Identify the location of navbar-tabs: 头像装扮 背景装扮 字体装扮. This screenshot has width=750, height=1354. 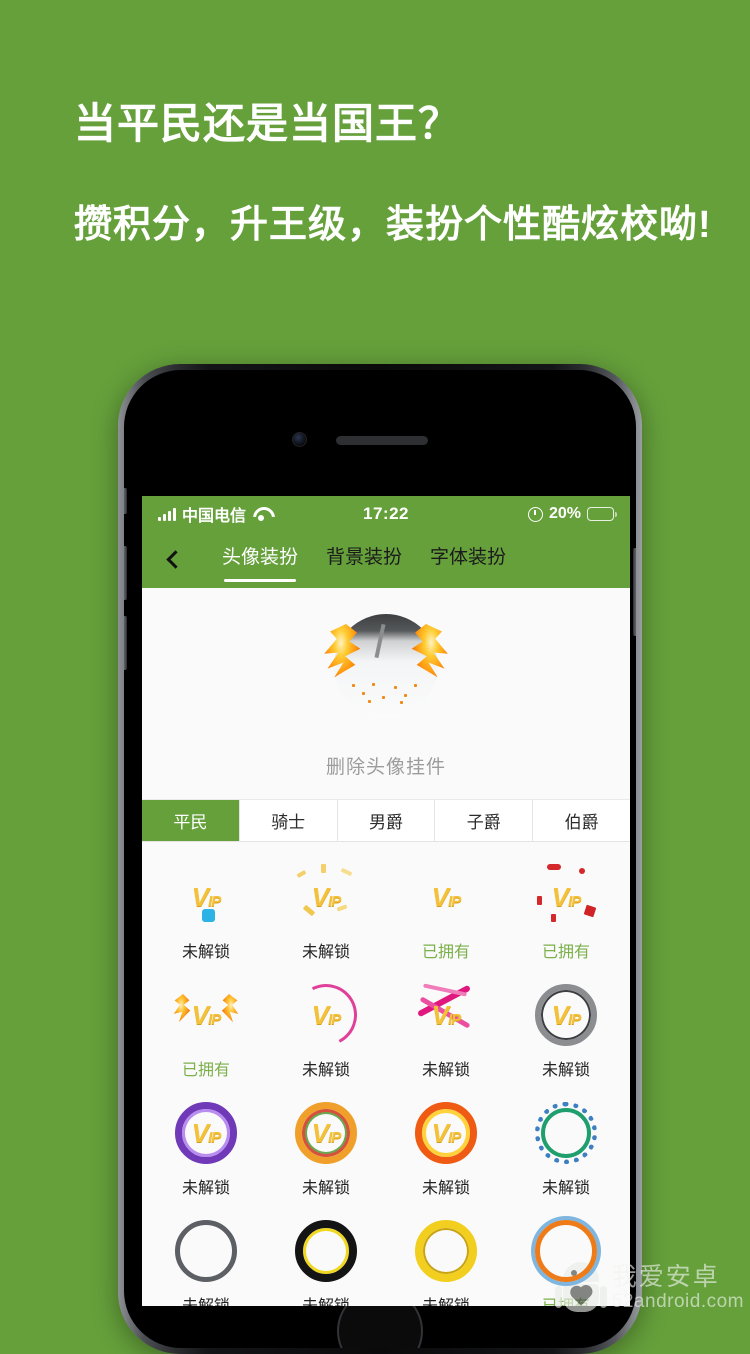
(364, 560).